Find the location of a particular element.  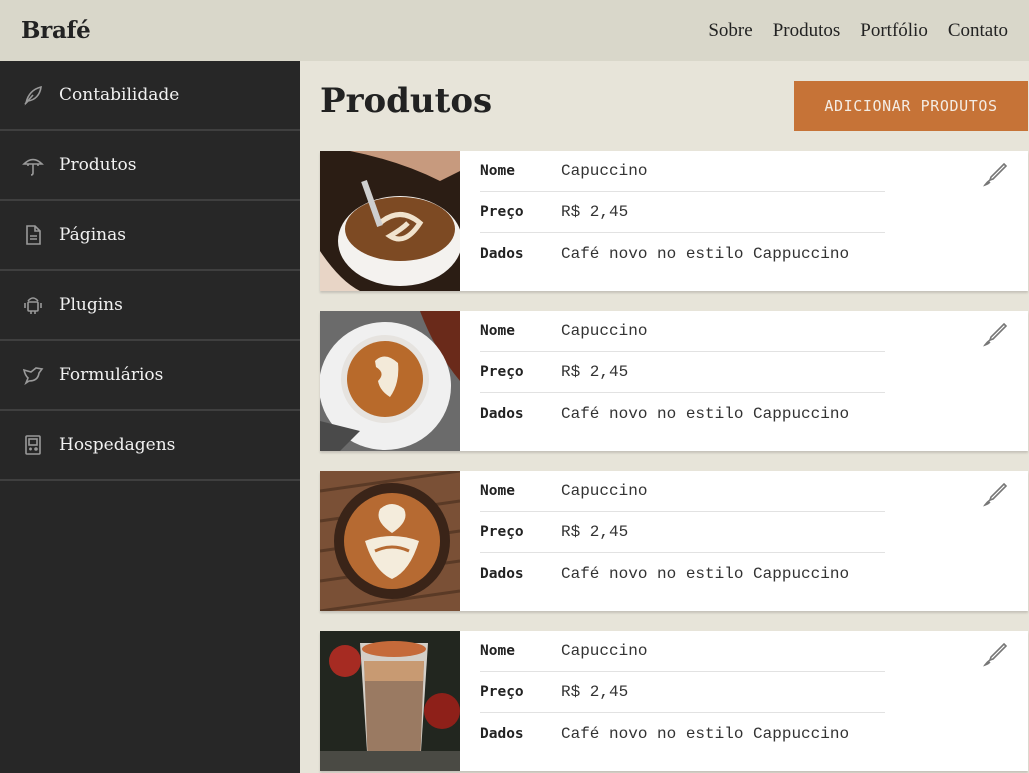

gameboy-icon is located at coordinates (33, 445).